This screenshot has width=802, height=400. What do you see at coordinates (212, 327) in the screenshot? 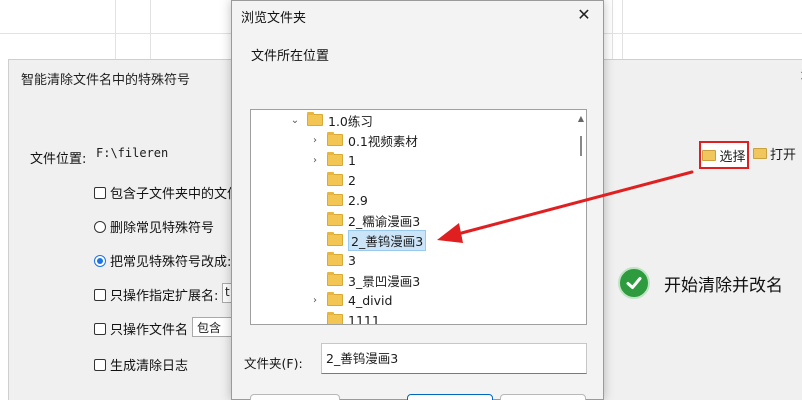
I see `only-name-input: 包含` at bounding box center [212, 327].